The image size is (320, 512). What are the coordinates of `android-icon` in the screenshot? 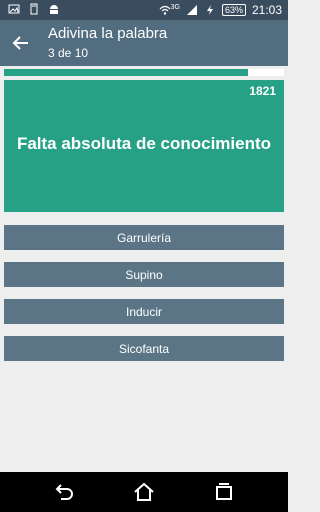 It's located at (54, 9).